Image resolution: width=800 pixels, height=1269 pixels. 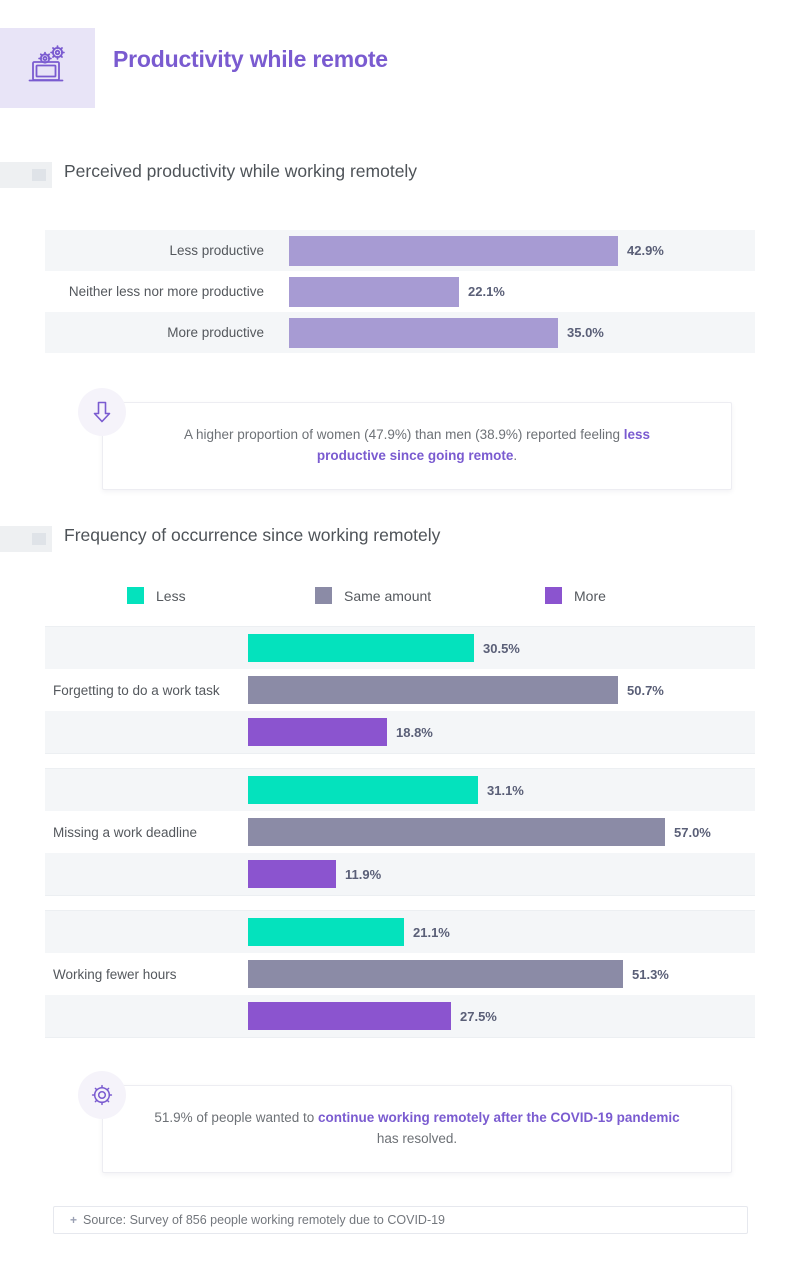 I want to click on bar-value-label: 42.9%, so click(x=645, y=250).